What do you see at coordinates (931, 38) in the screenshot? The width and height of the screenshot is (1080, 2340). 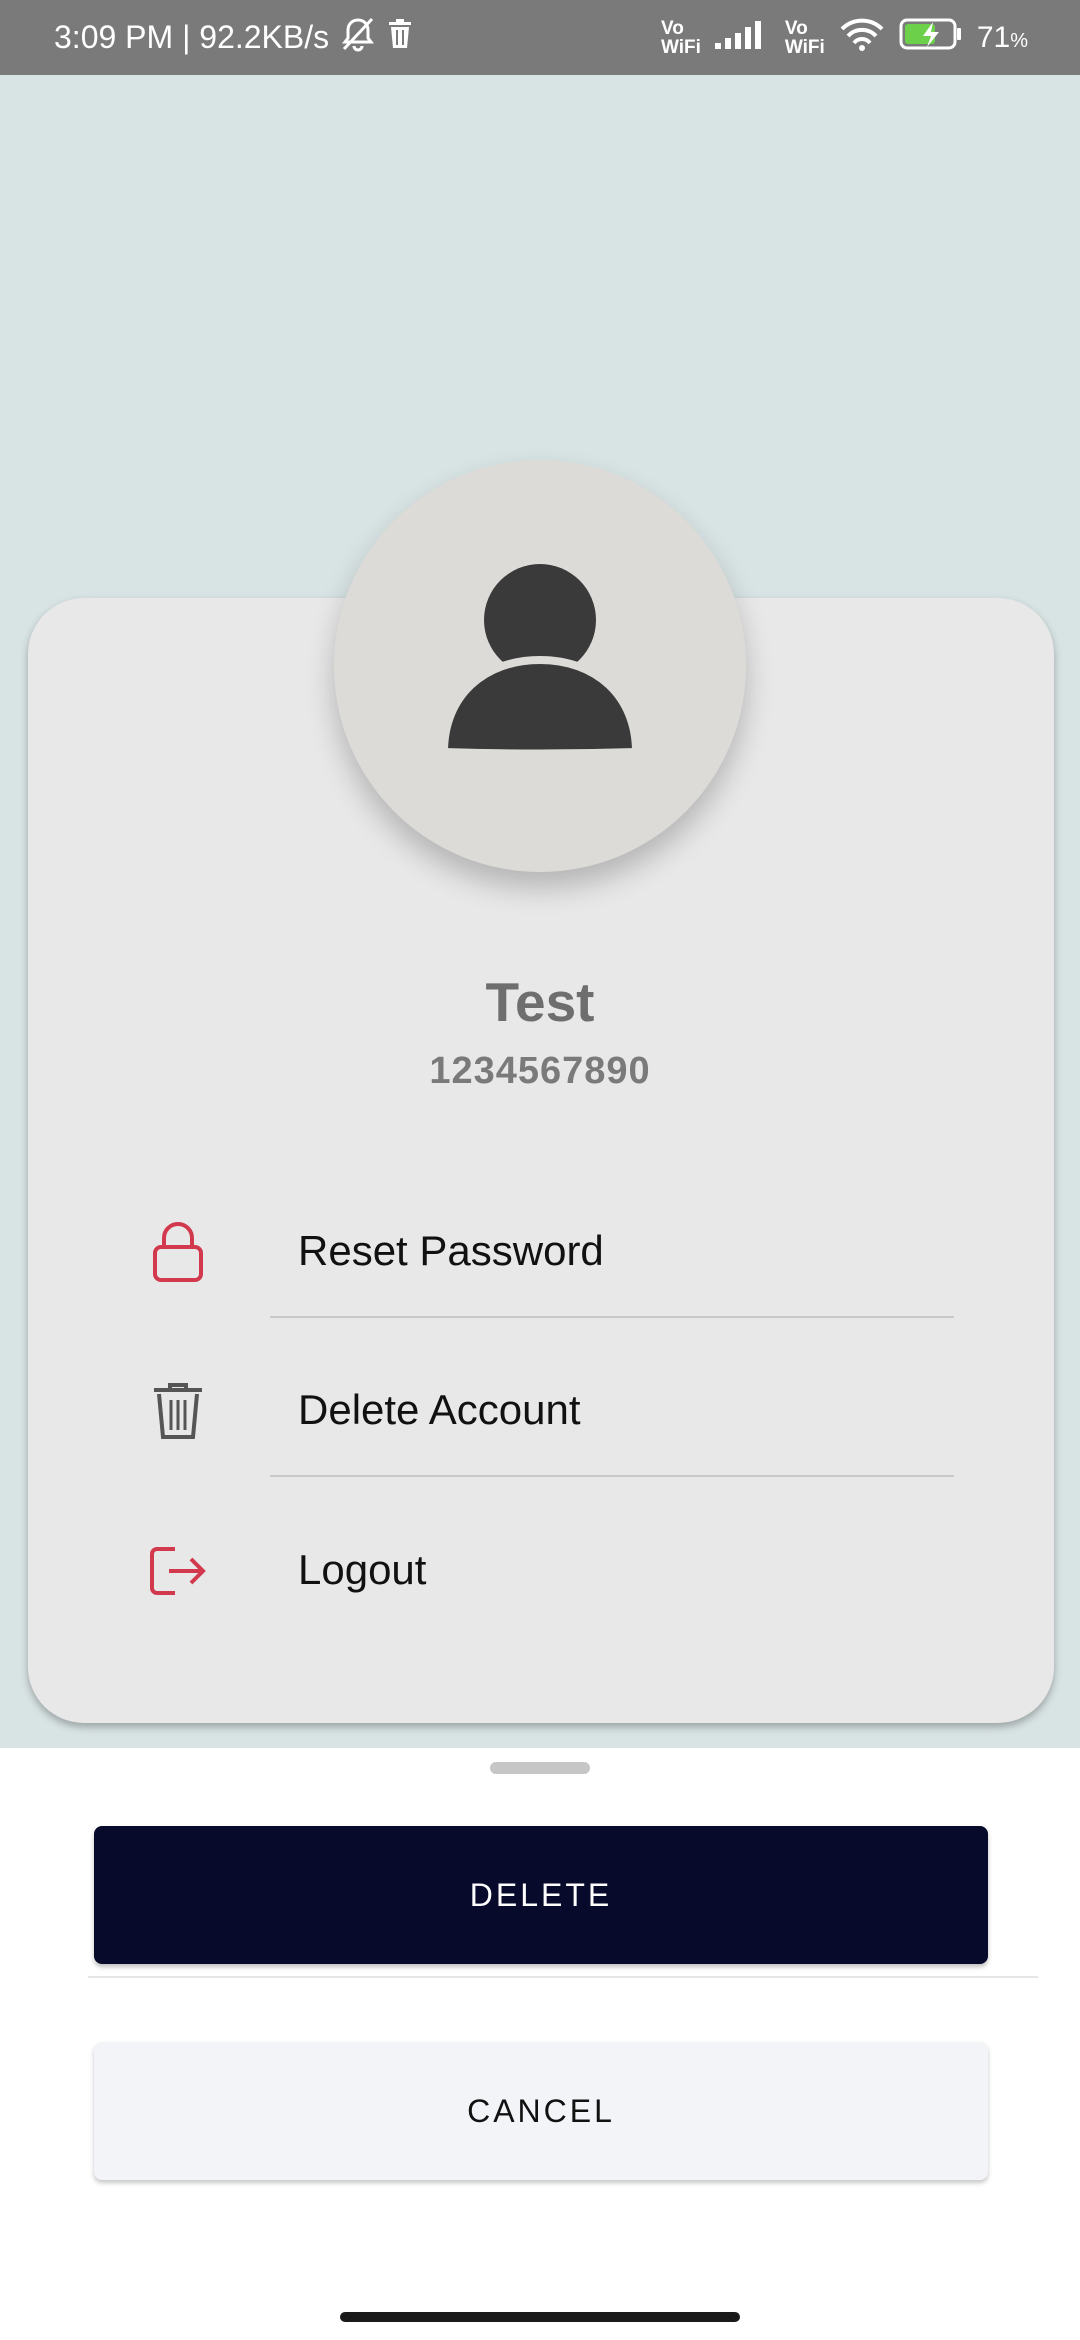 I see `battery-icon` at bounding box center [931, 38].